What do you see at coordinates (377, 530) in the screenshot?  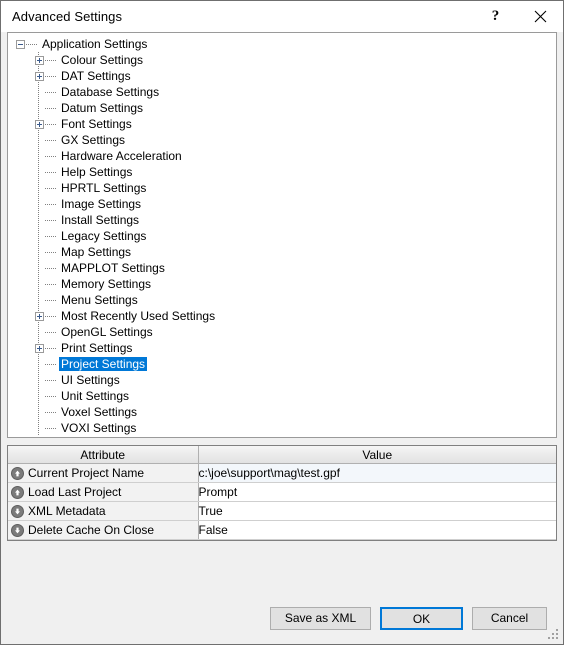 I see `value-cell: False` at bounding box center [377, 530].